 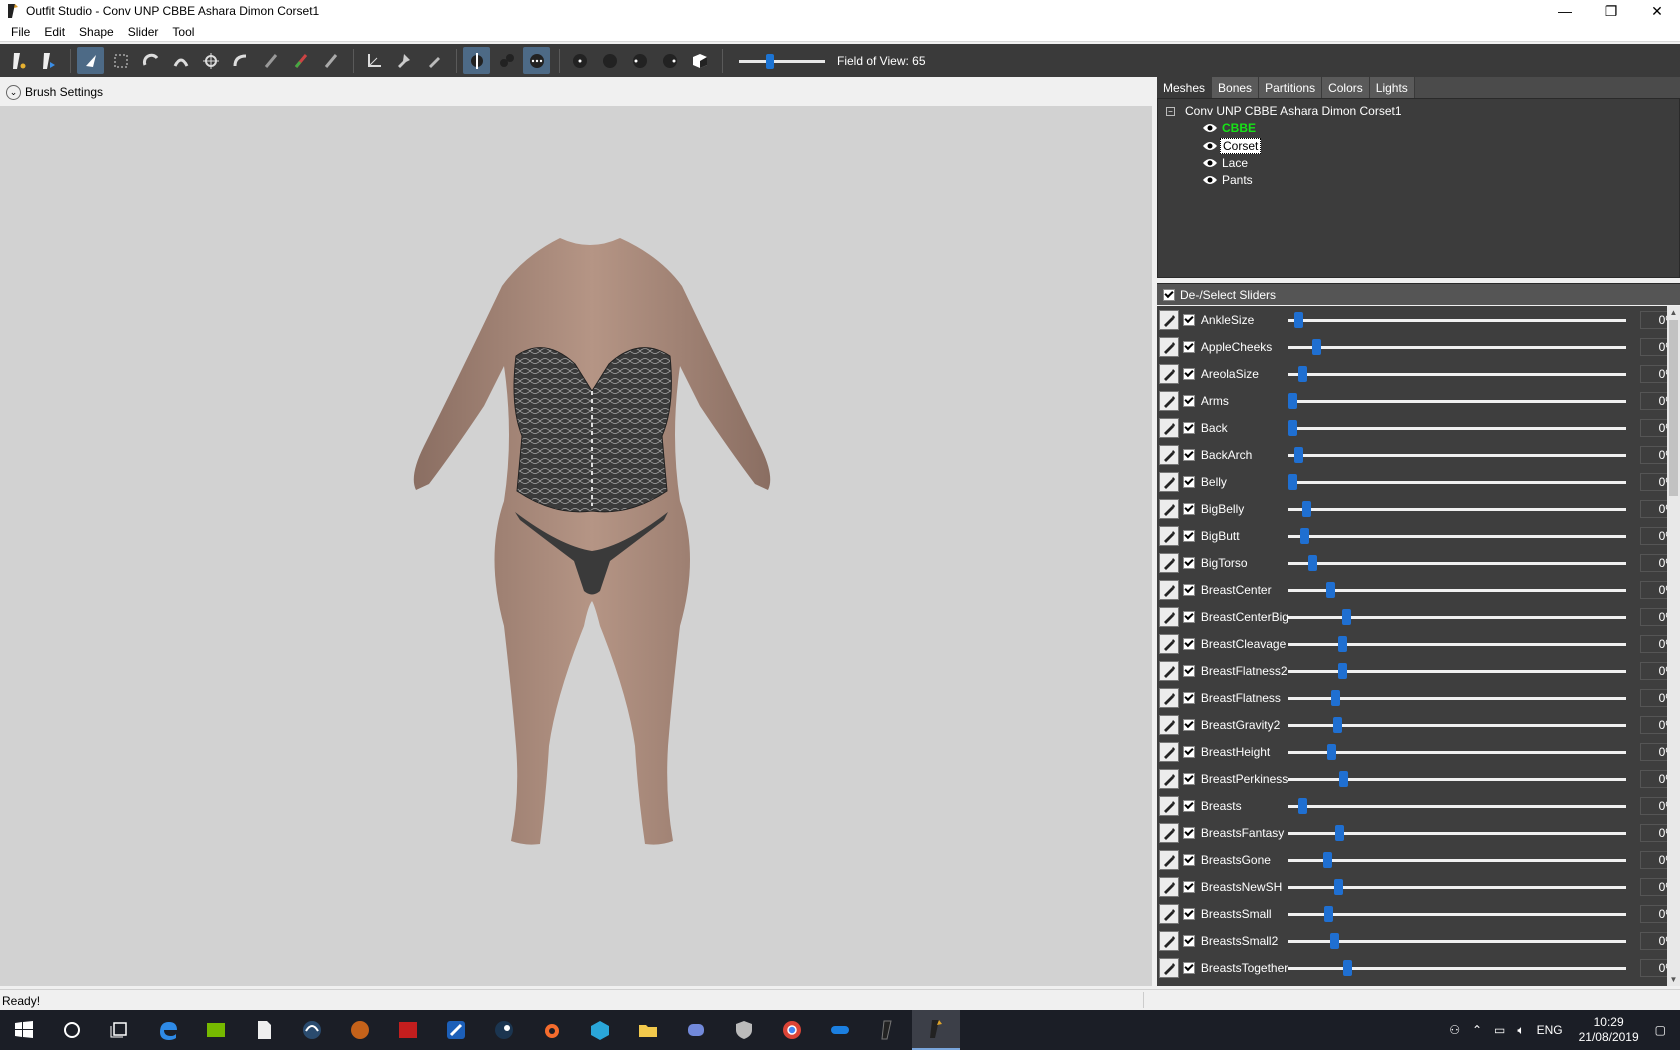 I want to click on xray-button, so click(x=536, y=60).